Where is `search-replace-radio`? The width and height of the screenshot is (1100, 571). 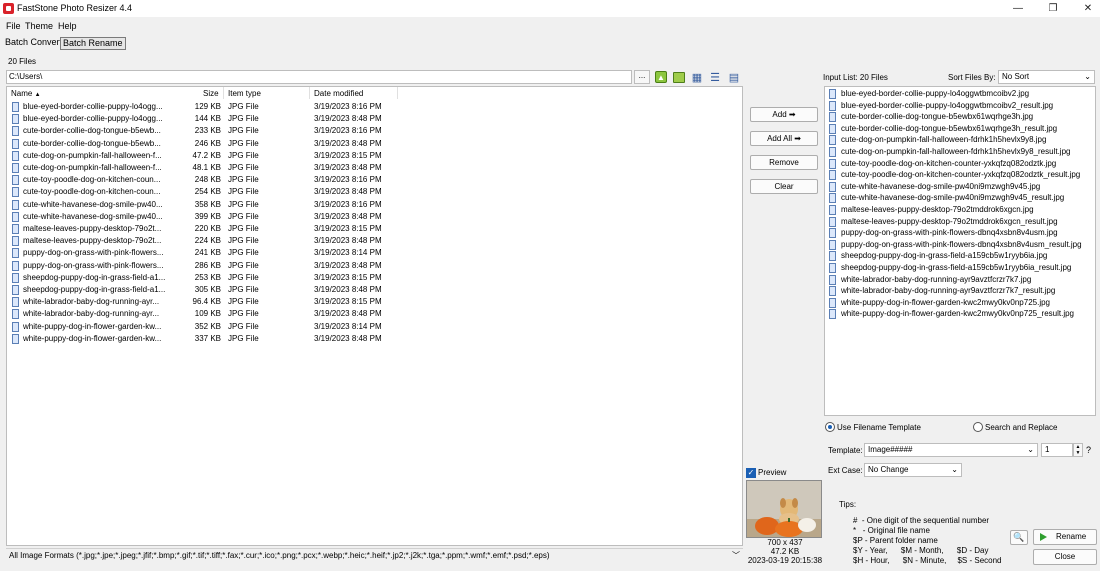 search-replace-radio is located at coordinates (978, 427).